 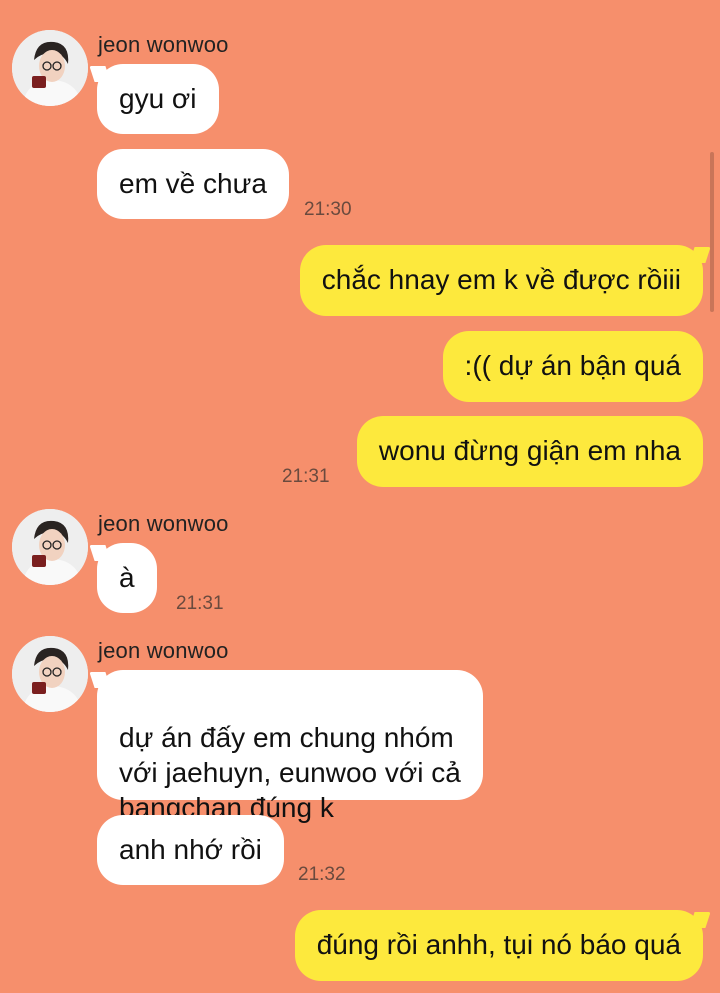 I want to click on message-bubble-outgoing: đúng rồi anhh, tụi nó báo quá, so click(x=498, y=945).